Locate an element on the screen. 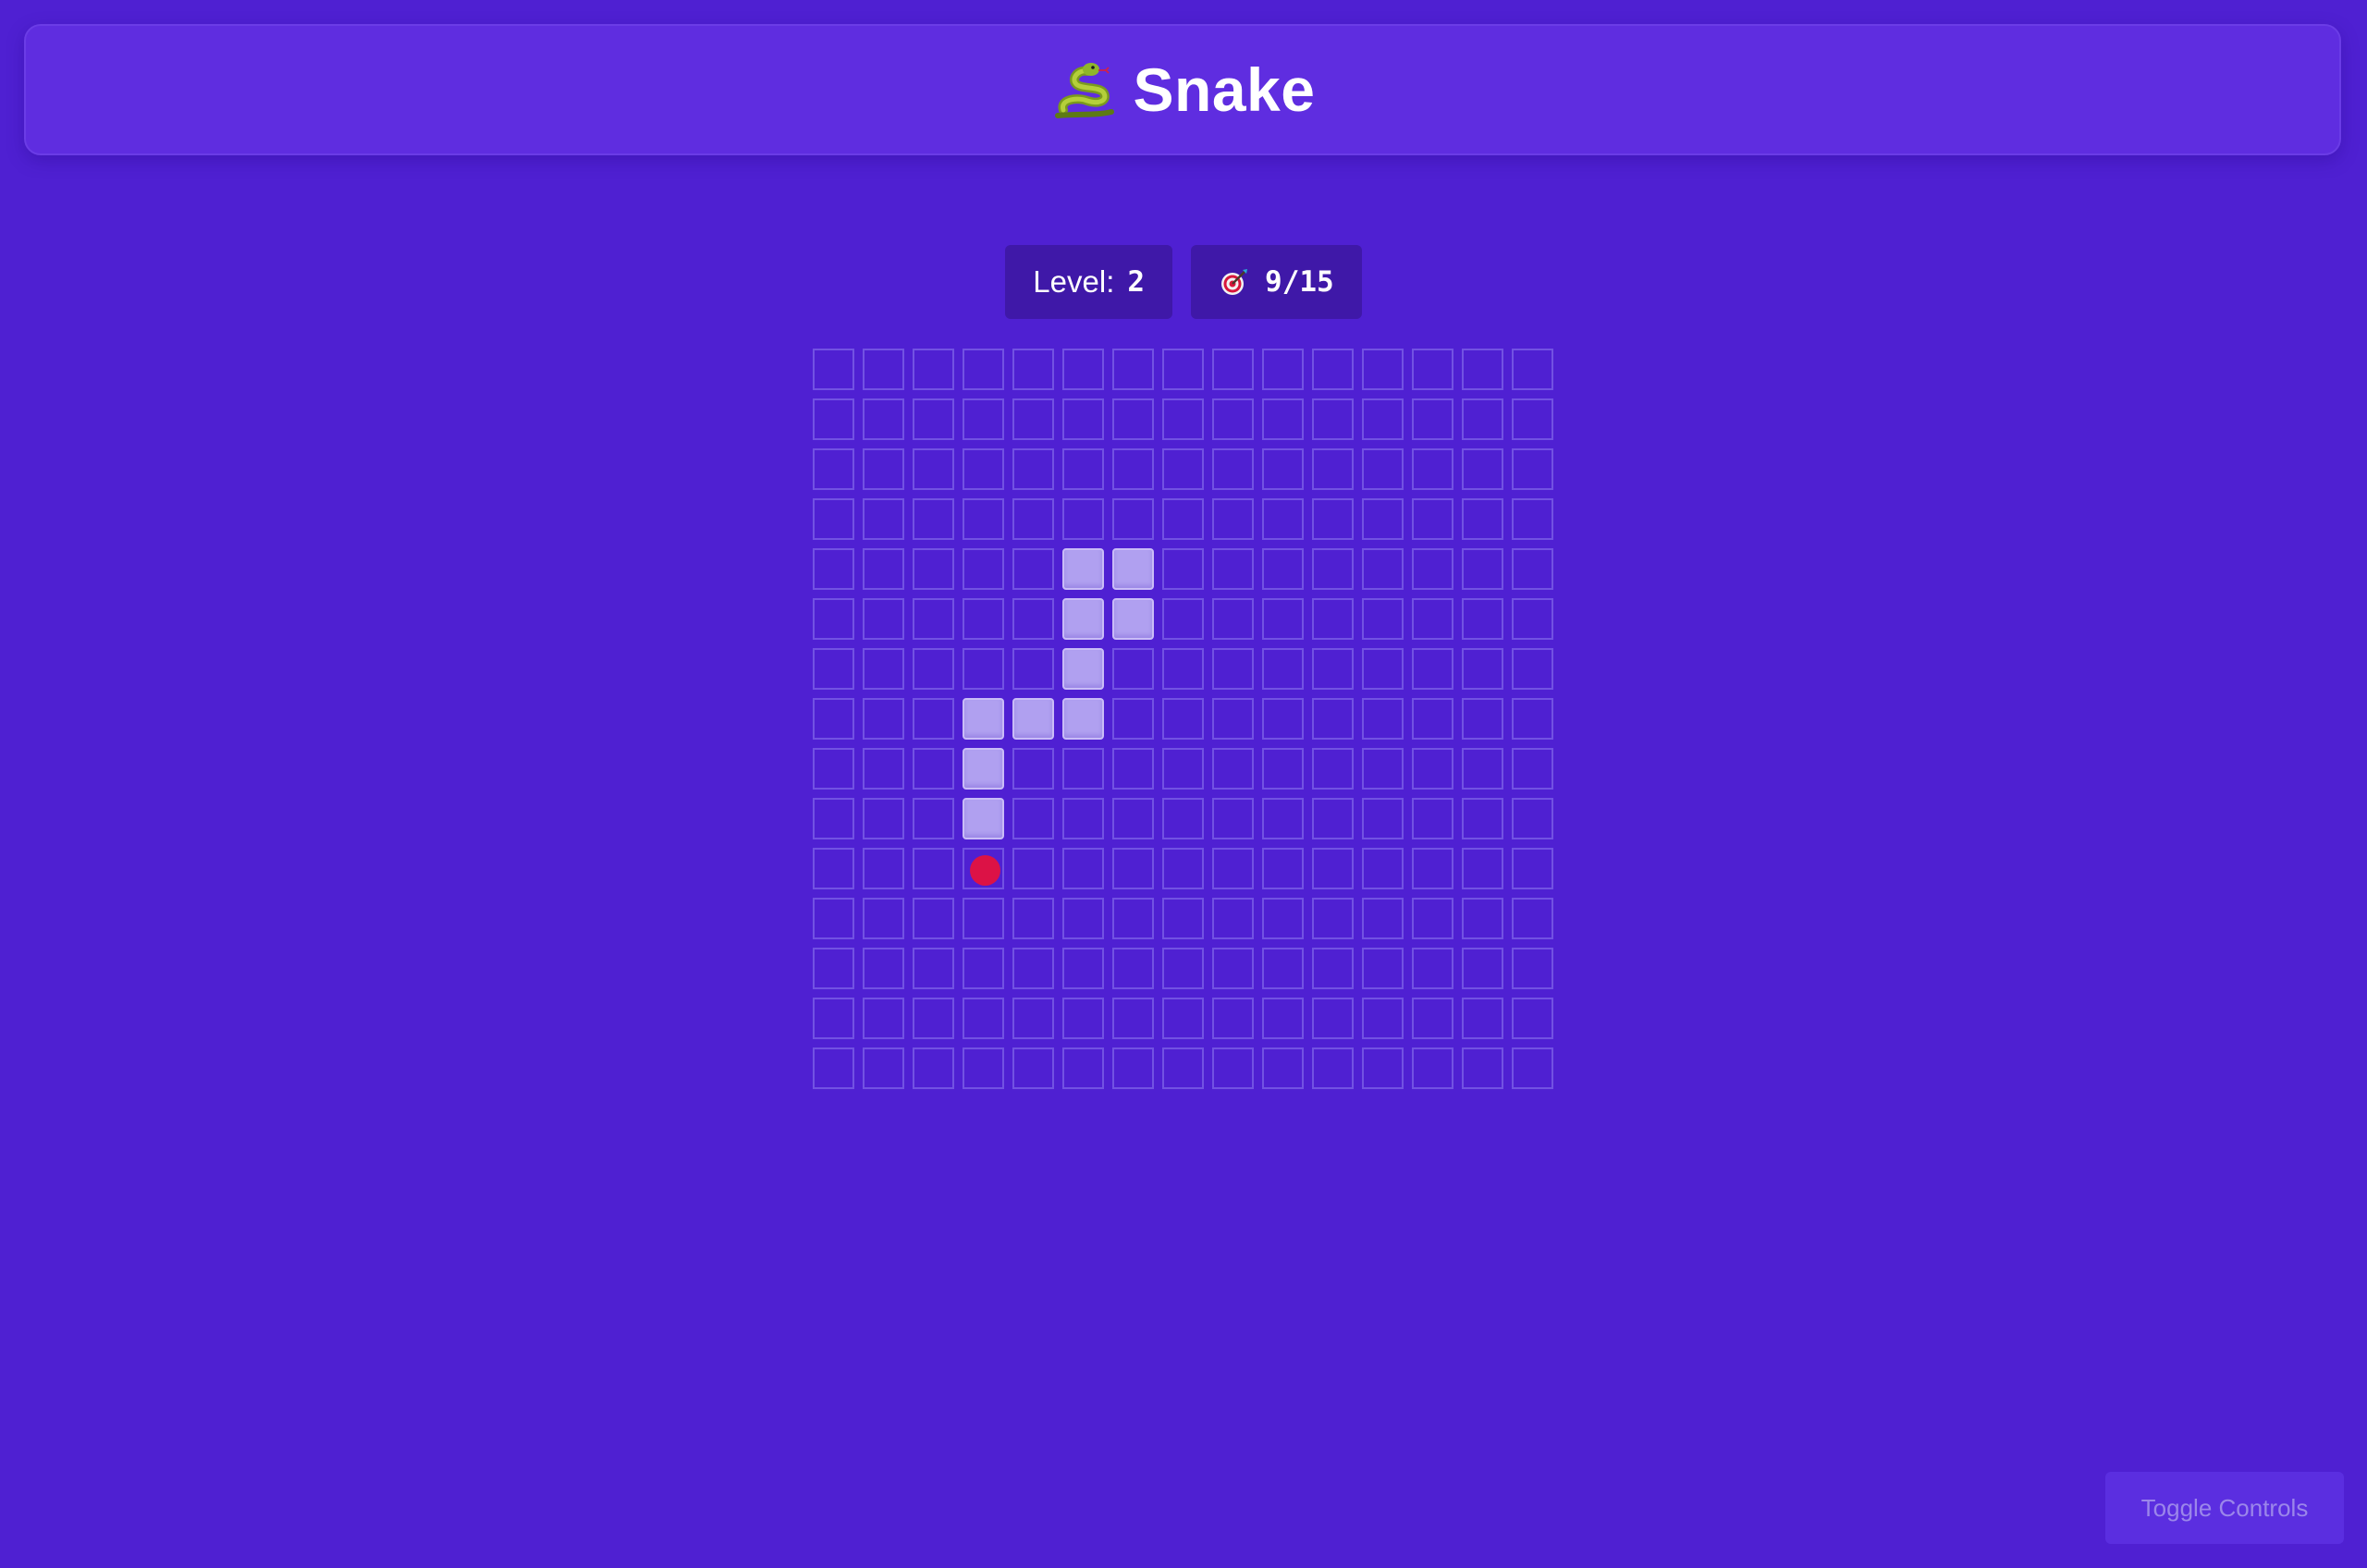  game-board is located at coordinates (1183, 720).